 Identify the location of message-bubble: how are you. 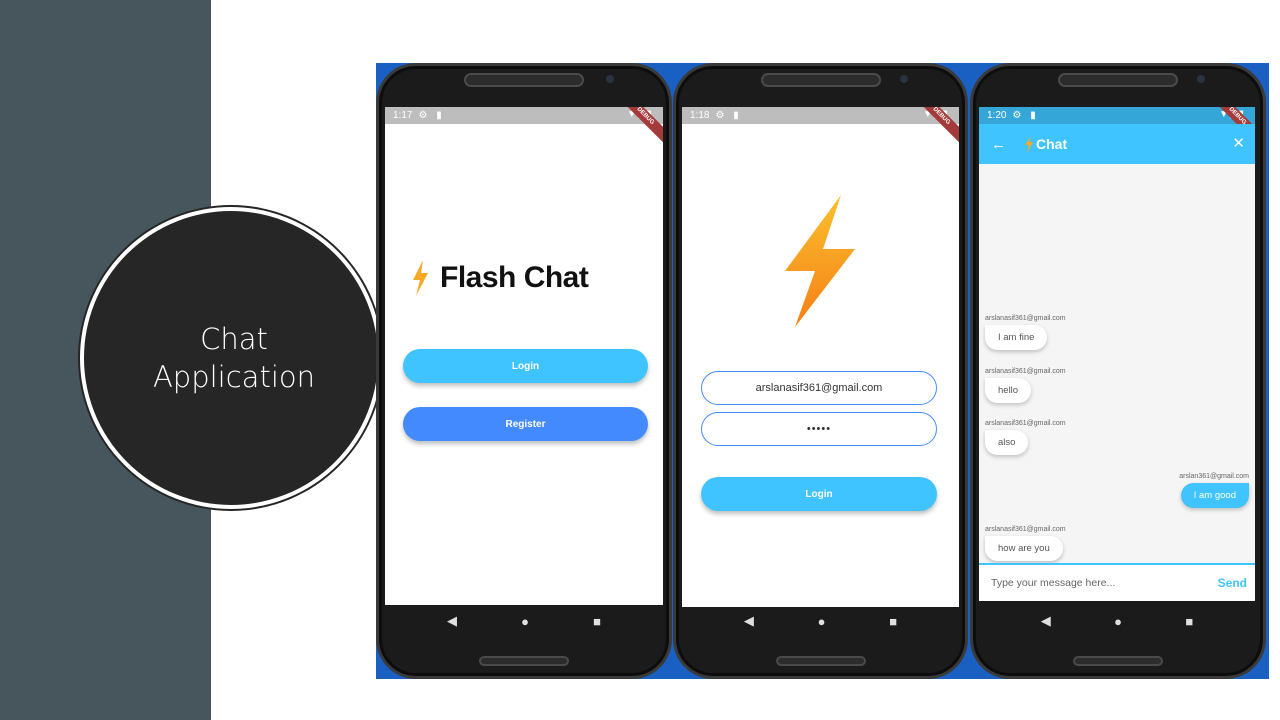
(1024, 548).